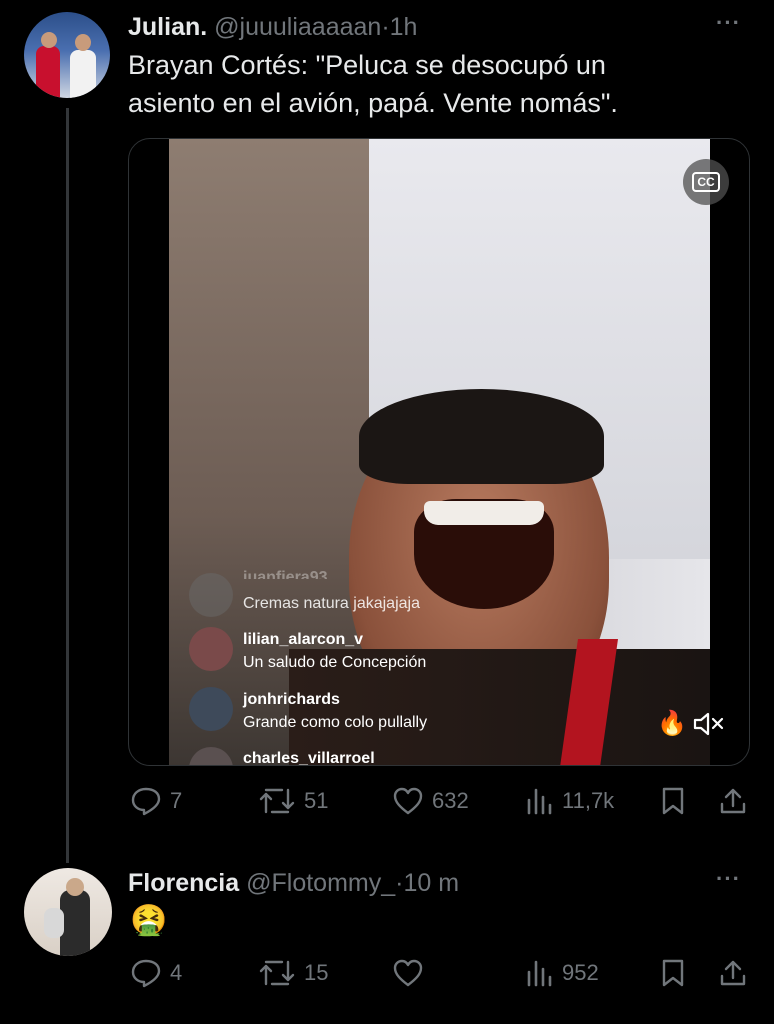 The width and height of the screenshot is (774, 1024). Describe the element at coordinates (431, 883) in the screenshot. I see `timestamp: 10 m` at that location.